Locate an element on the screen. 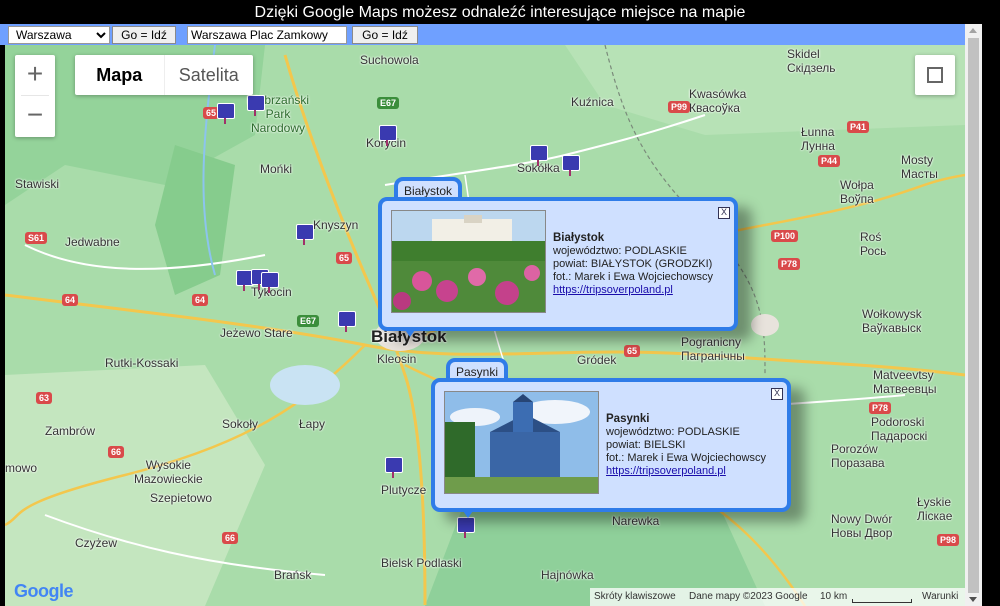  place-label: Wołpa Воўпа is located at coordinates (857, 192).